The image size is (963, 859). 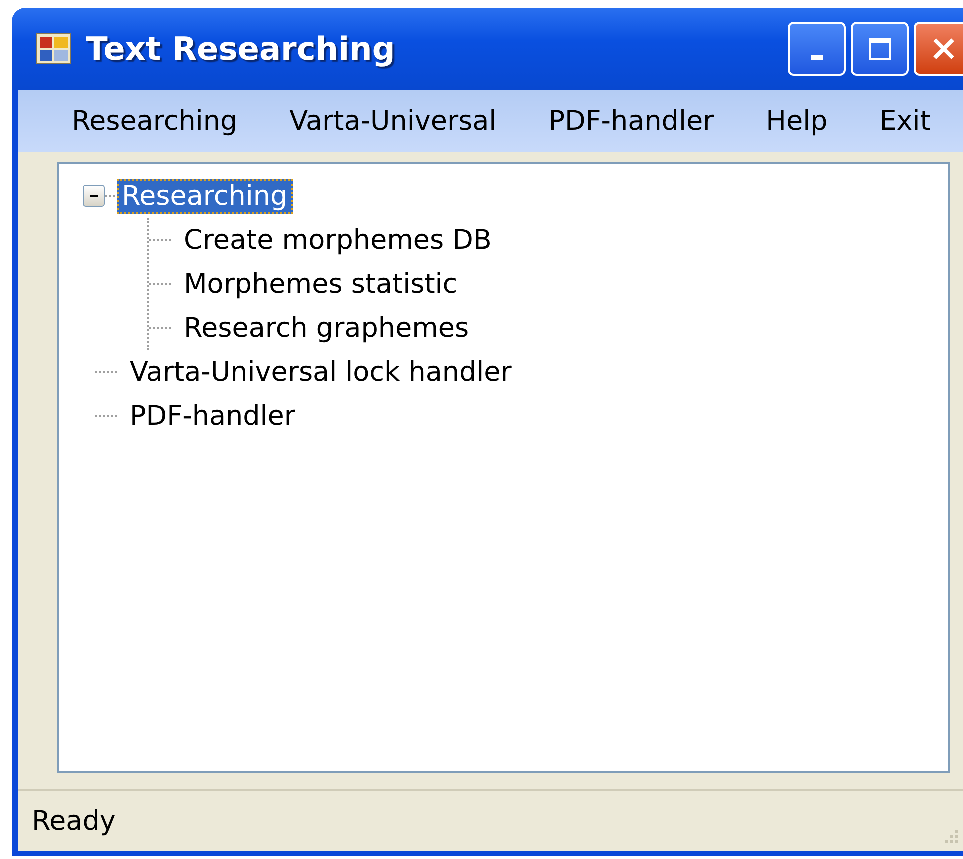 I want to click on tree-item: Researching, so click(x=205, y=196).